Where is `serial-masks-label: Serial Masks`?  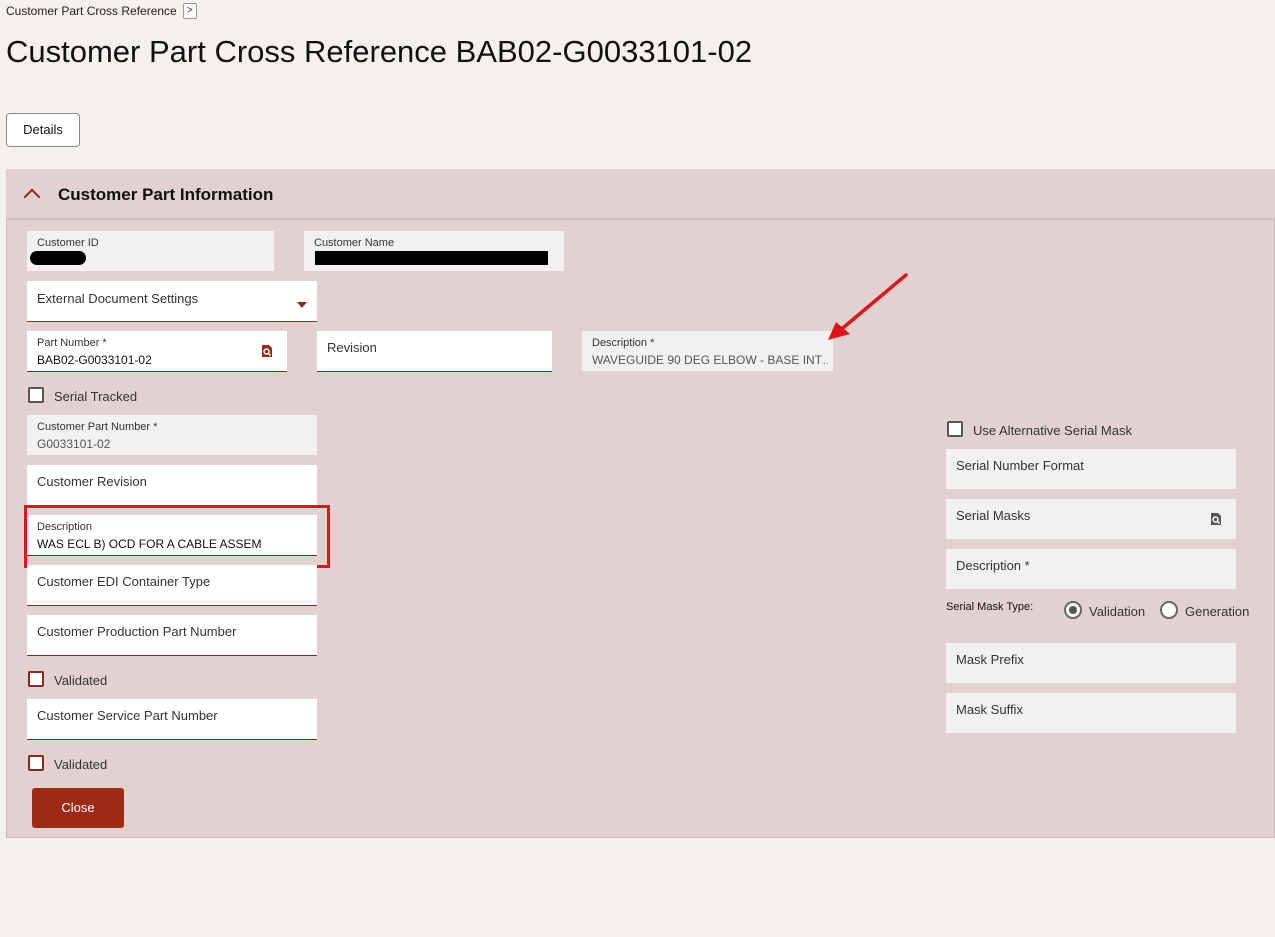 serial-masks-label: Serial Masks is located at coordinates (993, 515).